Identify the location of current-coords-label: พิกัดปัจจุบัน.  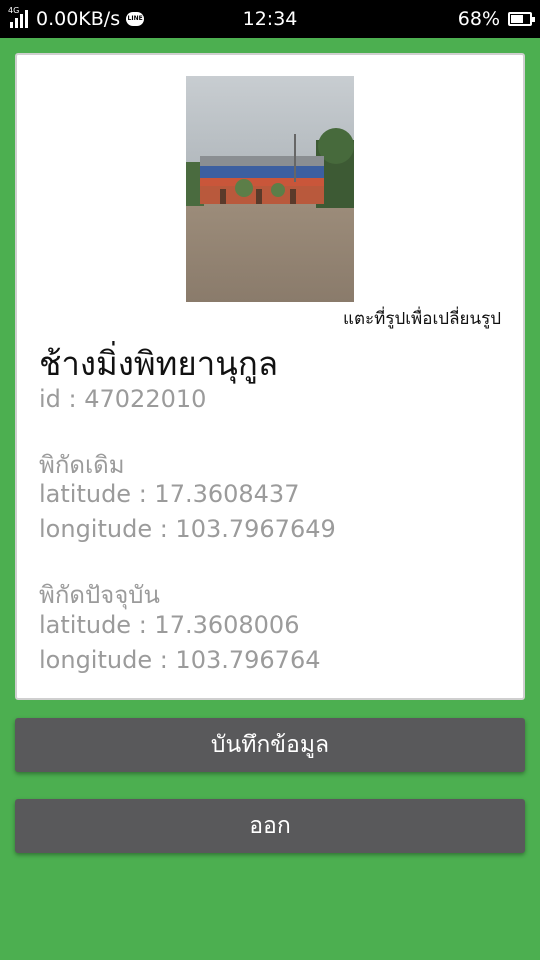
(99, 595).